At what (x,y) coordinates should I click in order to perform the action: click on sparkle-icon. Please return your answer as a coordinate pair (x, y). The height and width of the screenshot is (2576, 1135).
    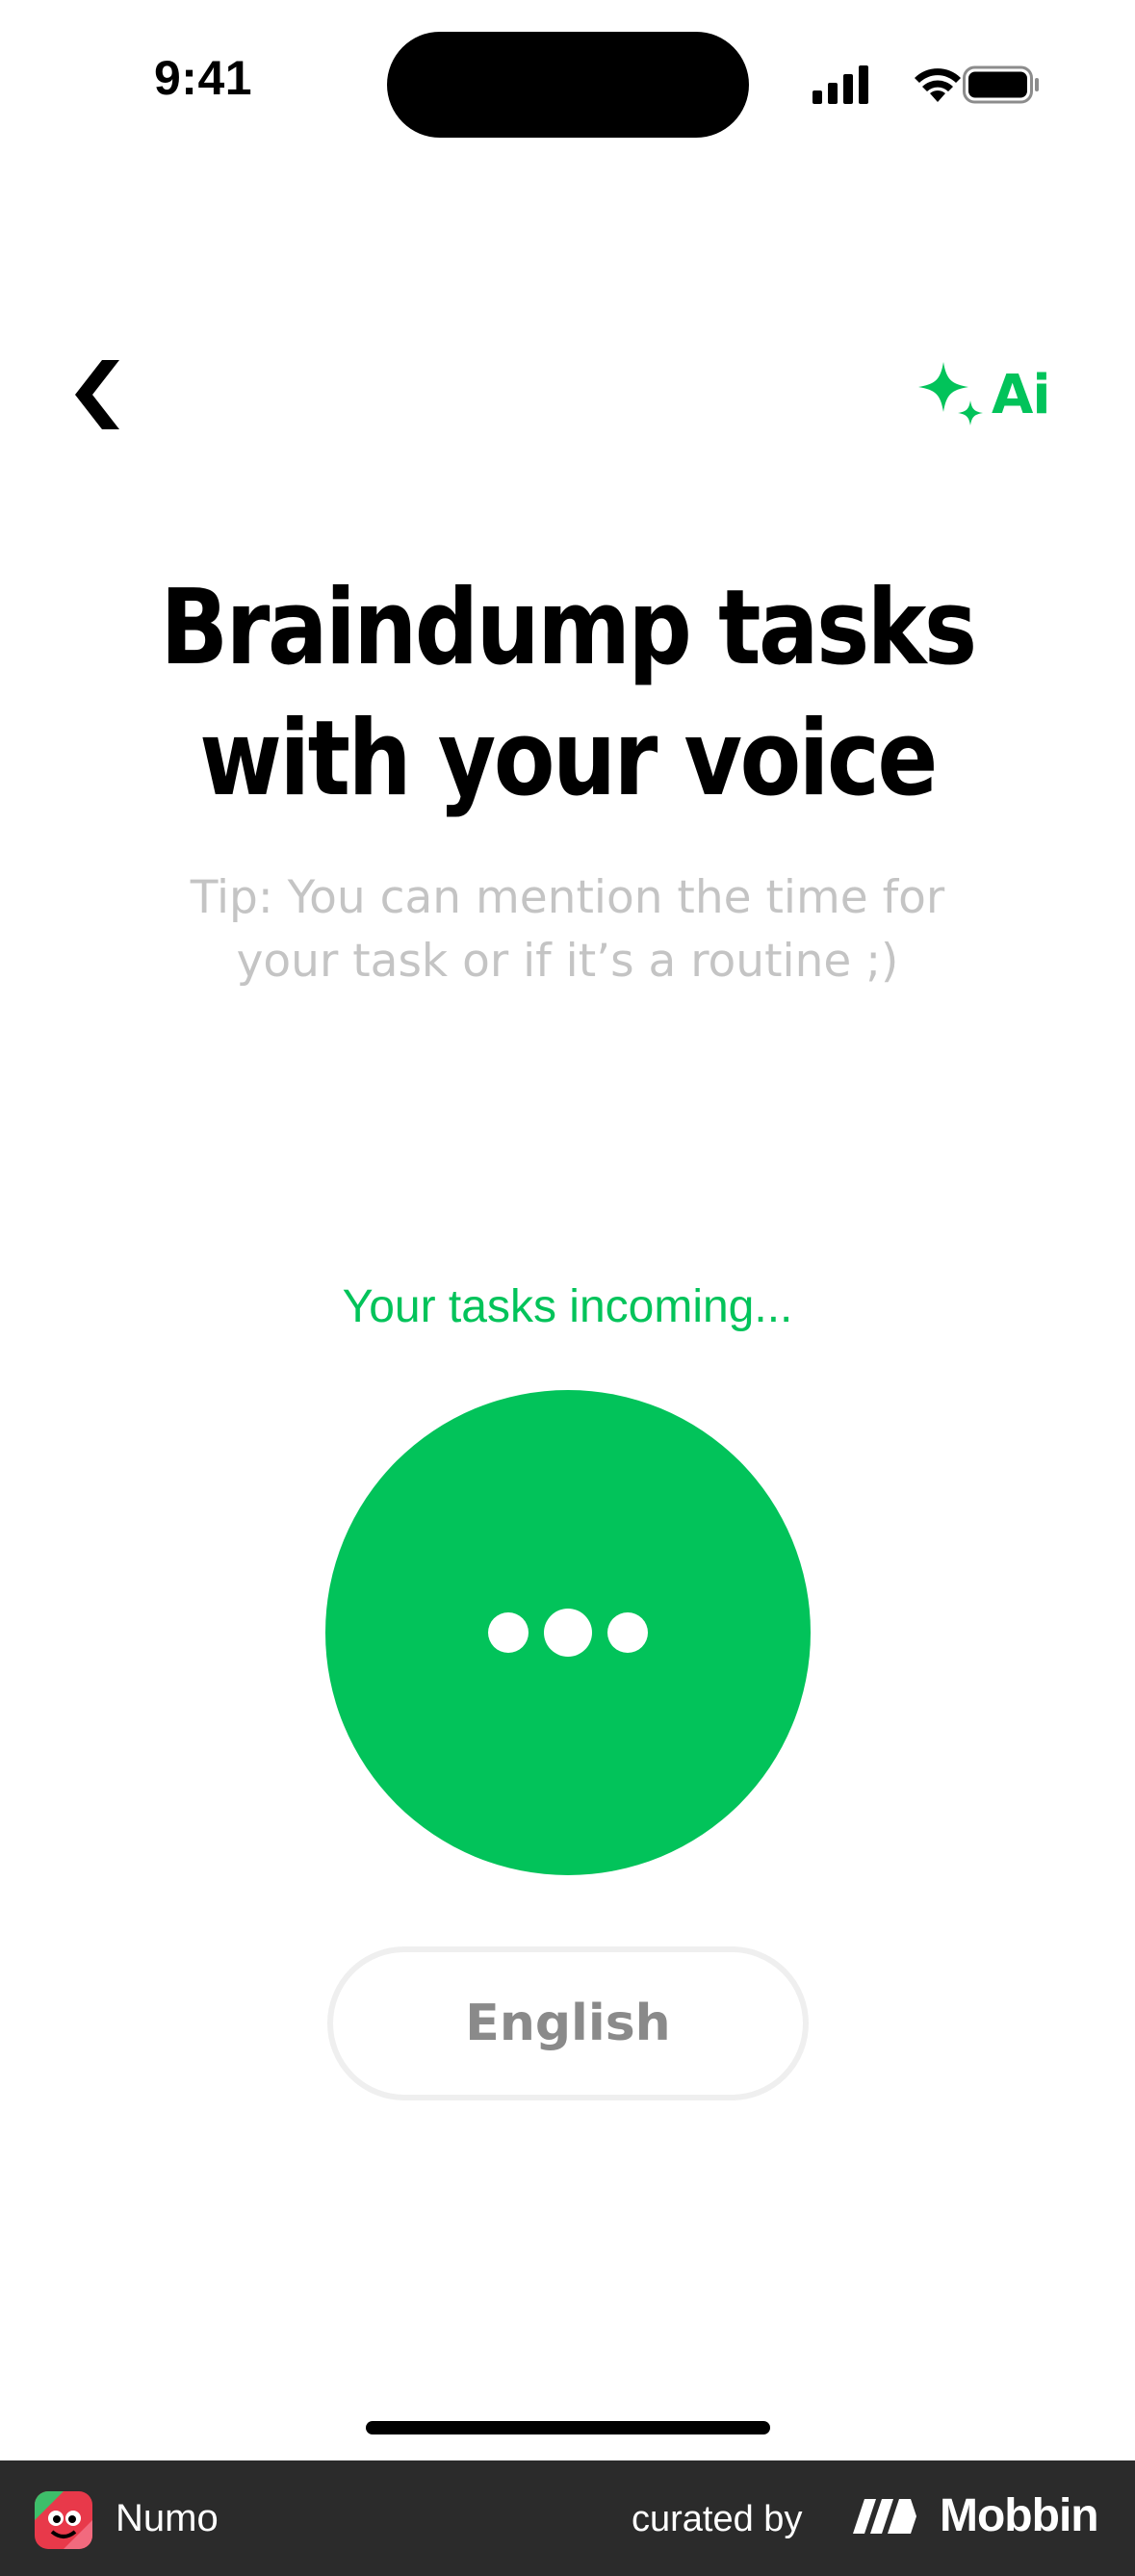
    Looking at the image, I should click on (950, 394).